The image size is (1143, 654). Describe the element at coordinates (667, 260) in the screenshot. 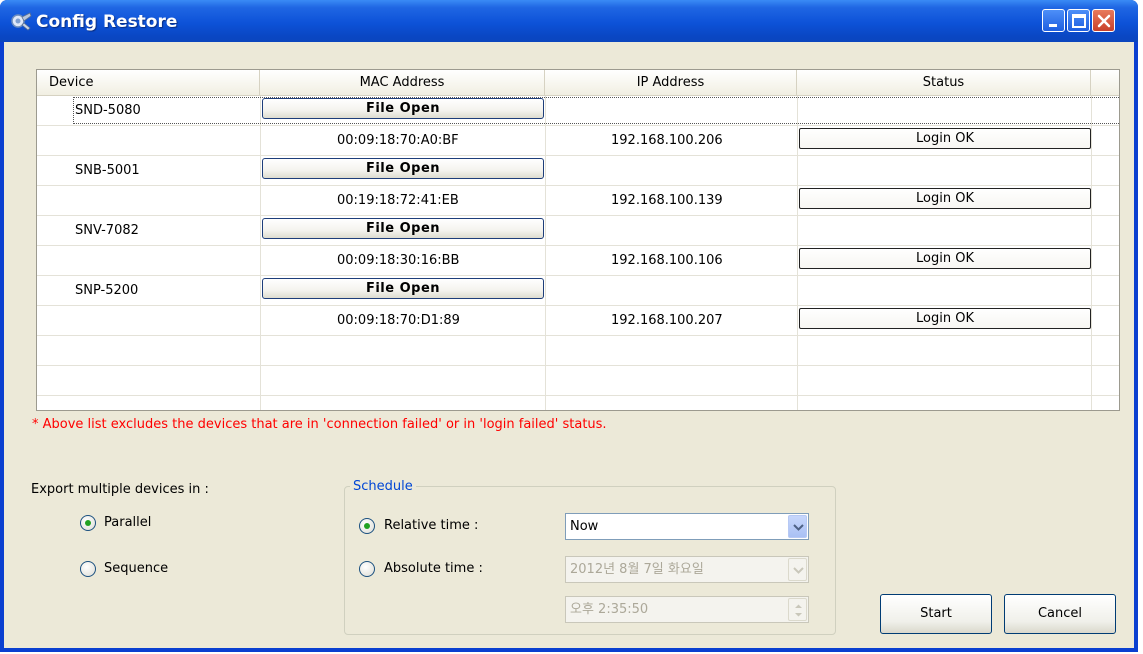

I see `ip-address: 192.168.100.106` at that location.